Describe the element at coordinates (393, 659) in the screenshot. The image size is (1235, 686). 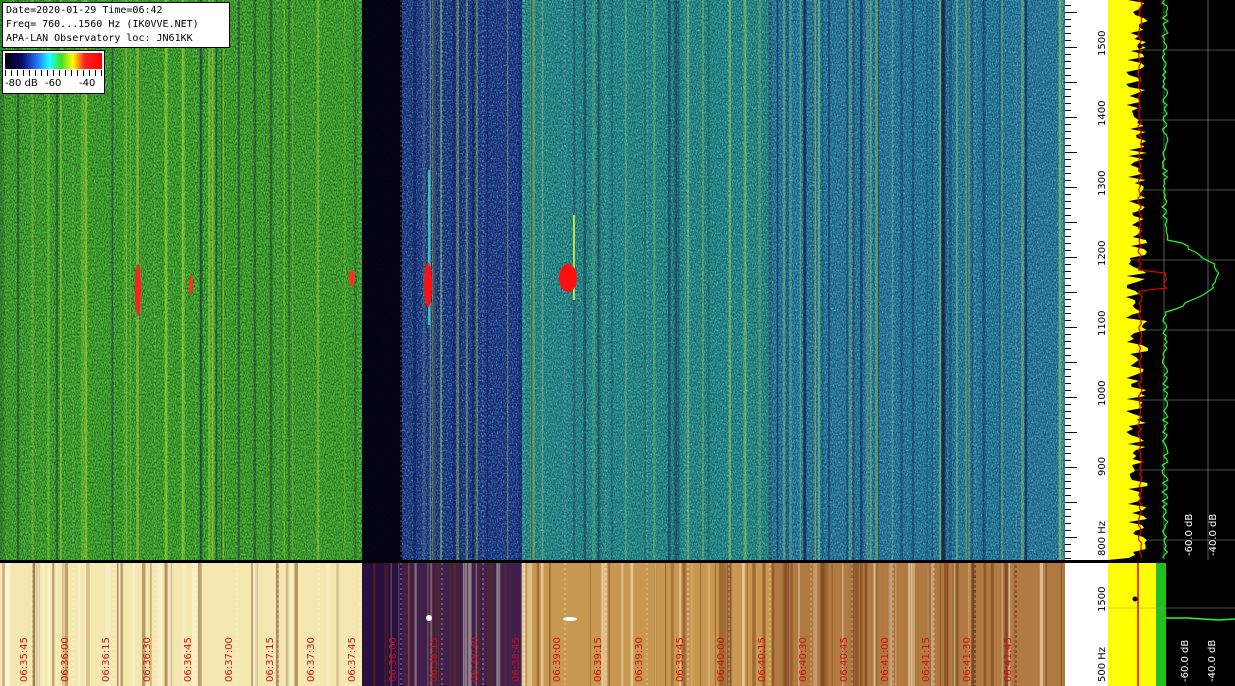
I see `time-tick-label: 06:38:00` at that location.